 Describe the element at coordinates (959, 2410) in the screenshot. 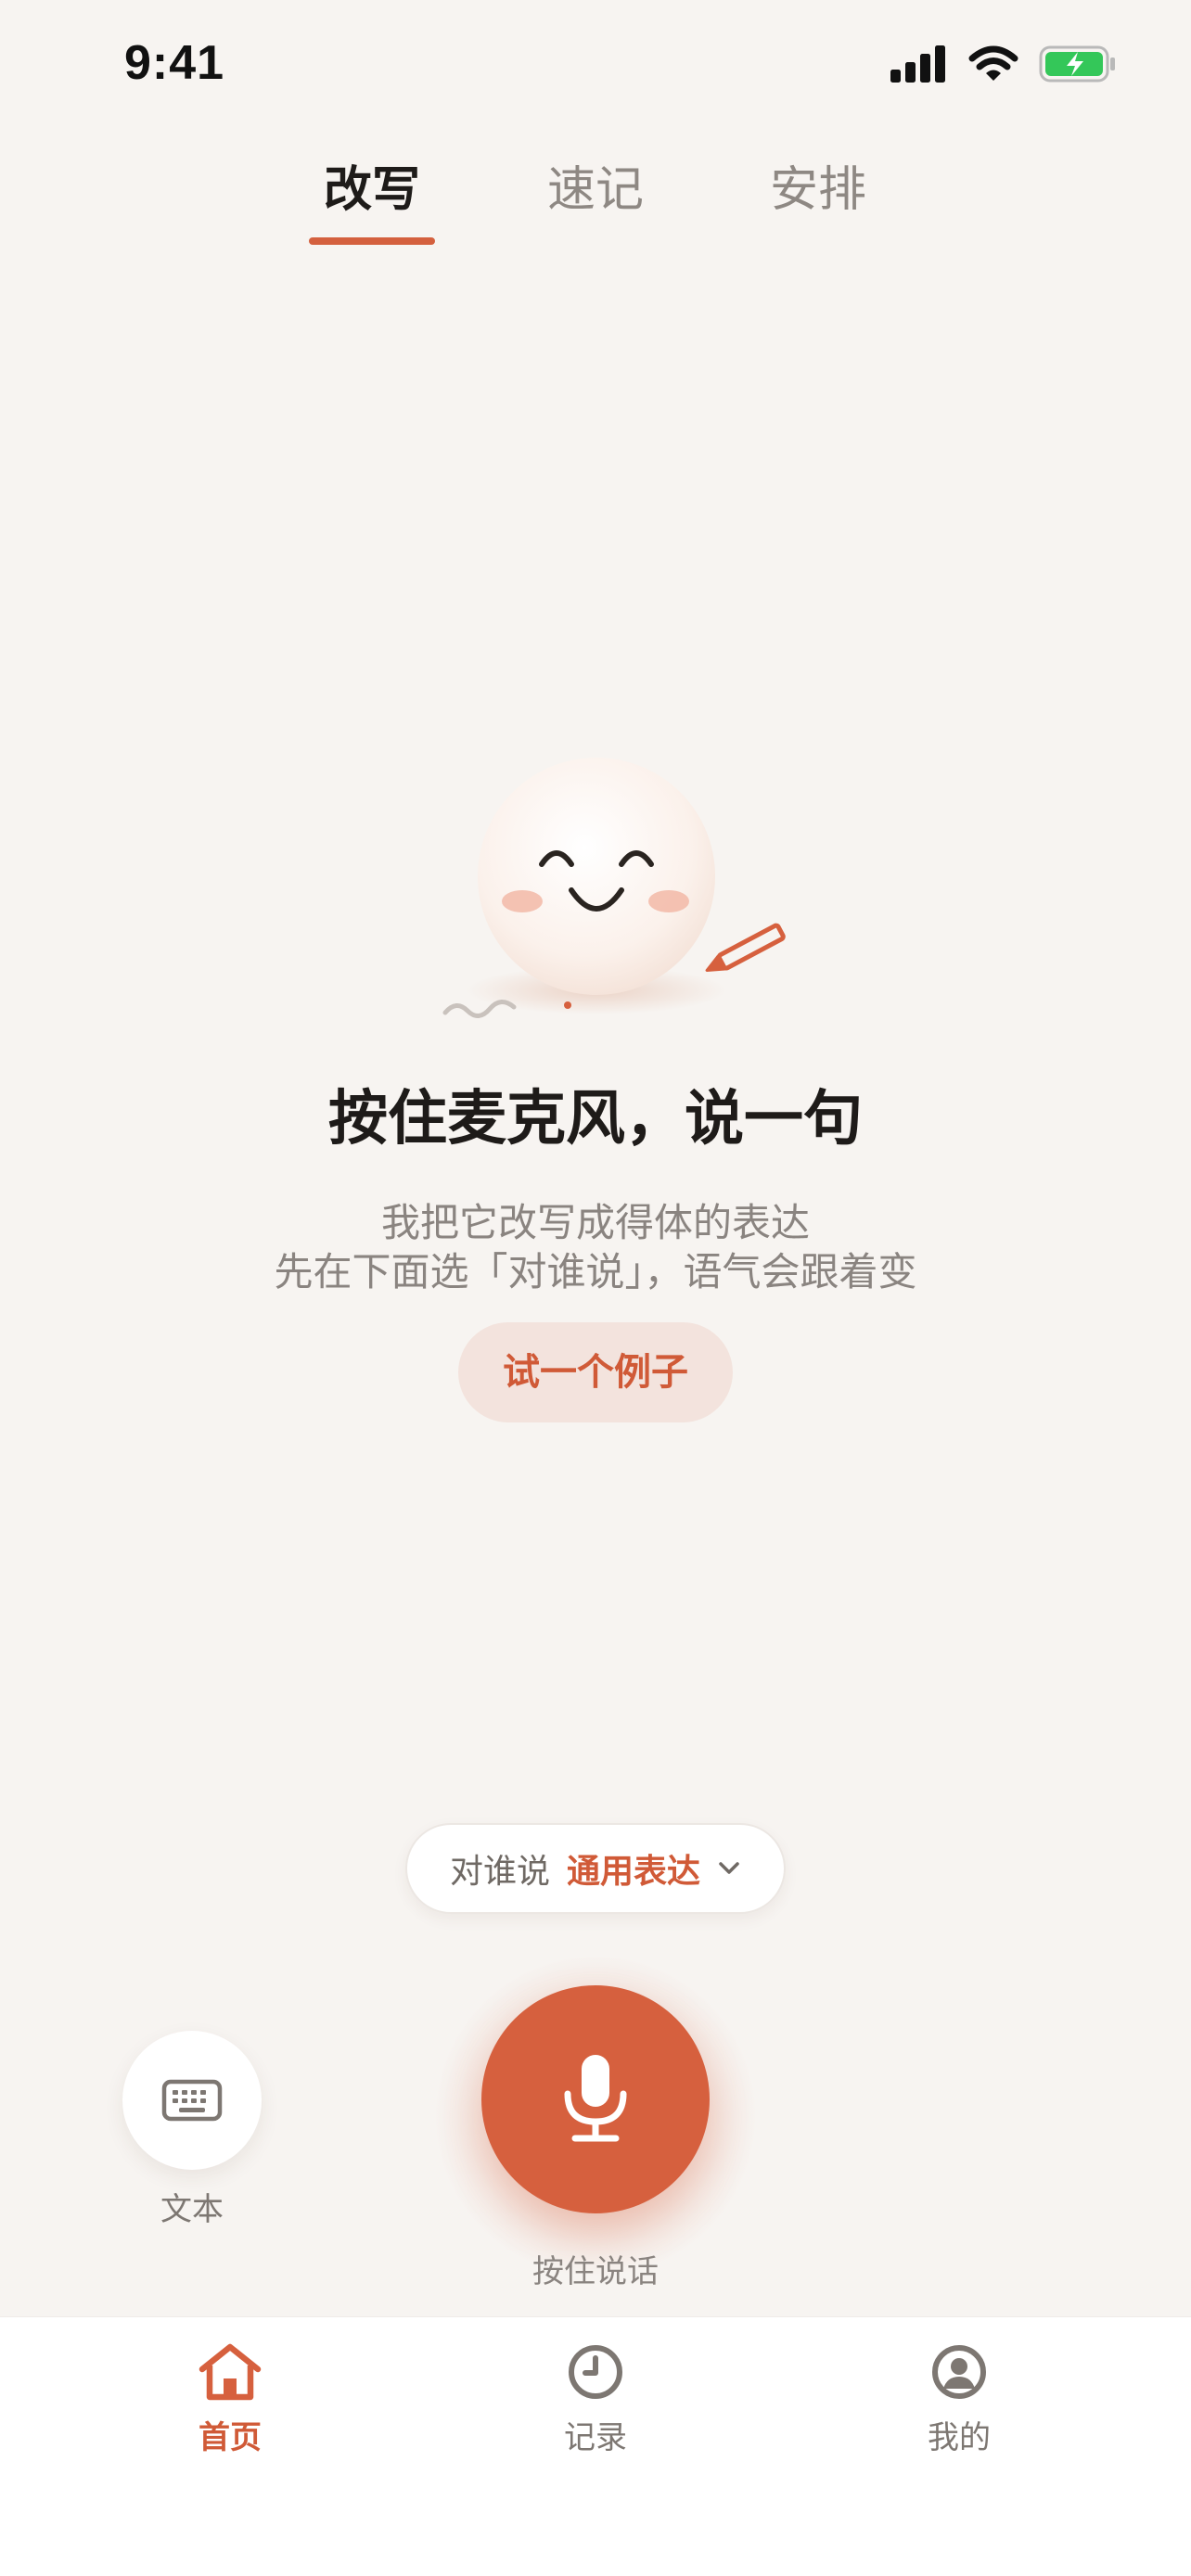

I see `nav-item-profile: 我的` at that location.